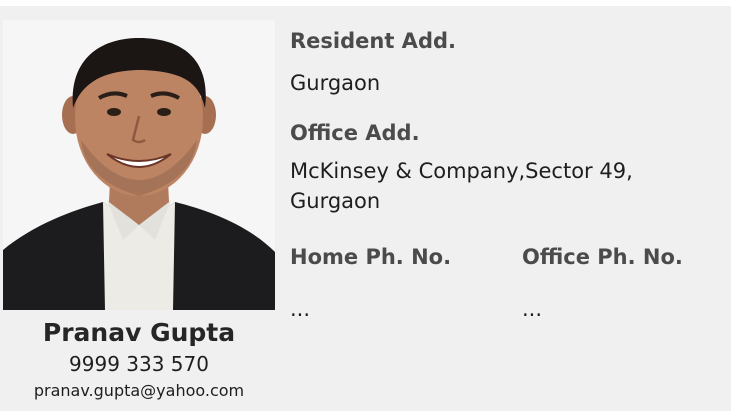  Describe the element at coordinates (355, 133) in the screenshot. I see `office-address-label: Office Add.` at that location.